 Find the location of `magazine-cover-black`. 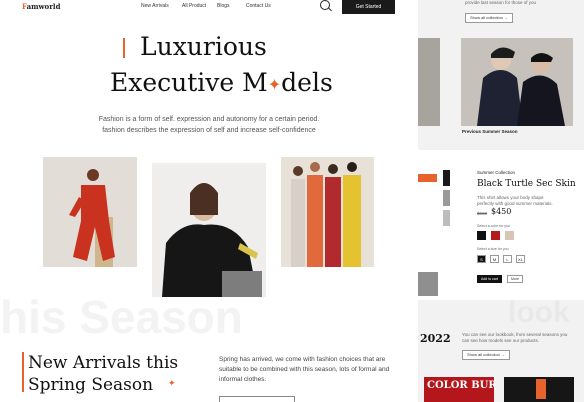

magazine-cover-black is located at coordinates (539, 389).